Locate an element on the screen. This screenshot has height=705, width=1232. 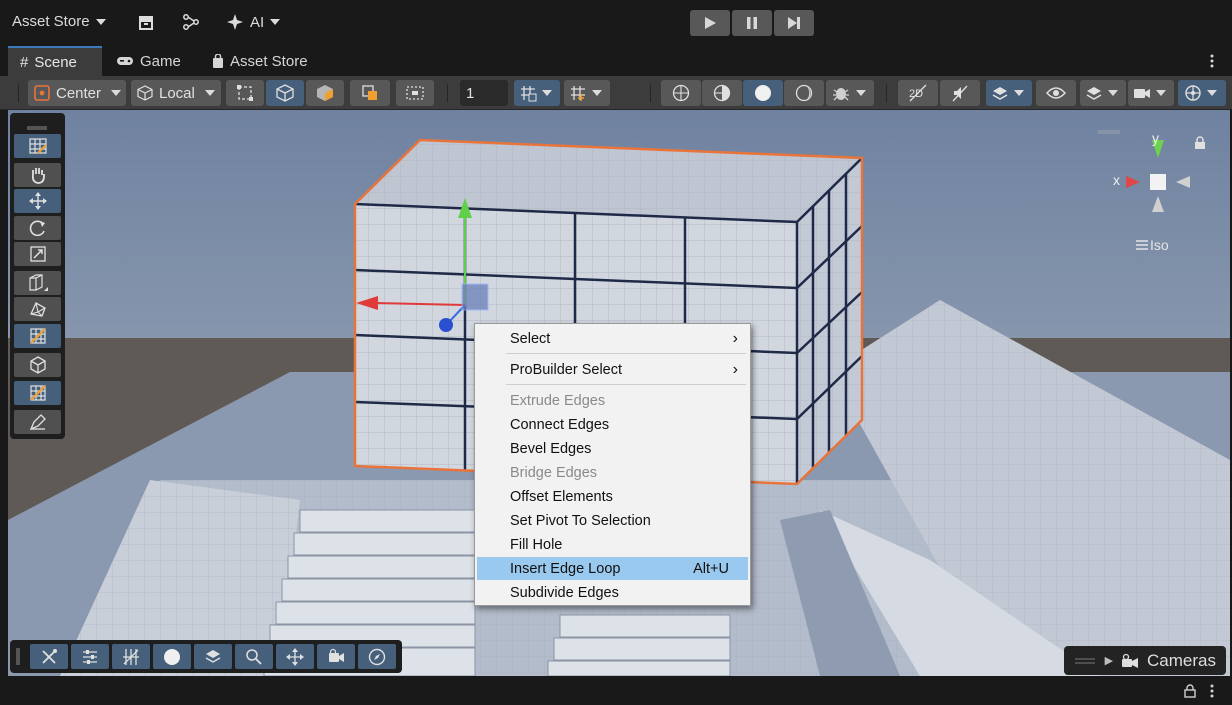
scene-visibility-button is located at coordinates (1056, 93).